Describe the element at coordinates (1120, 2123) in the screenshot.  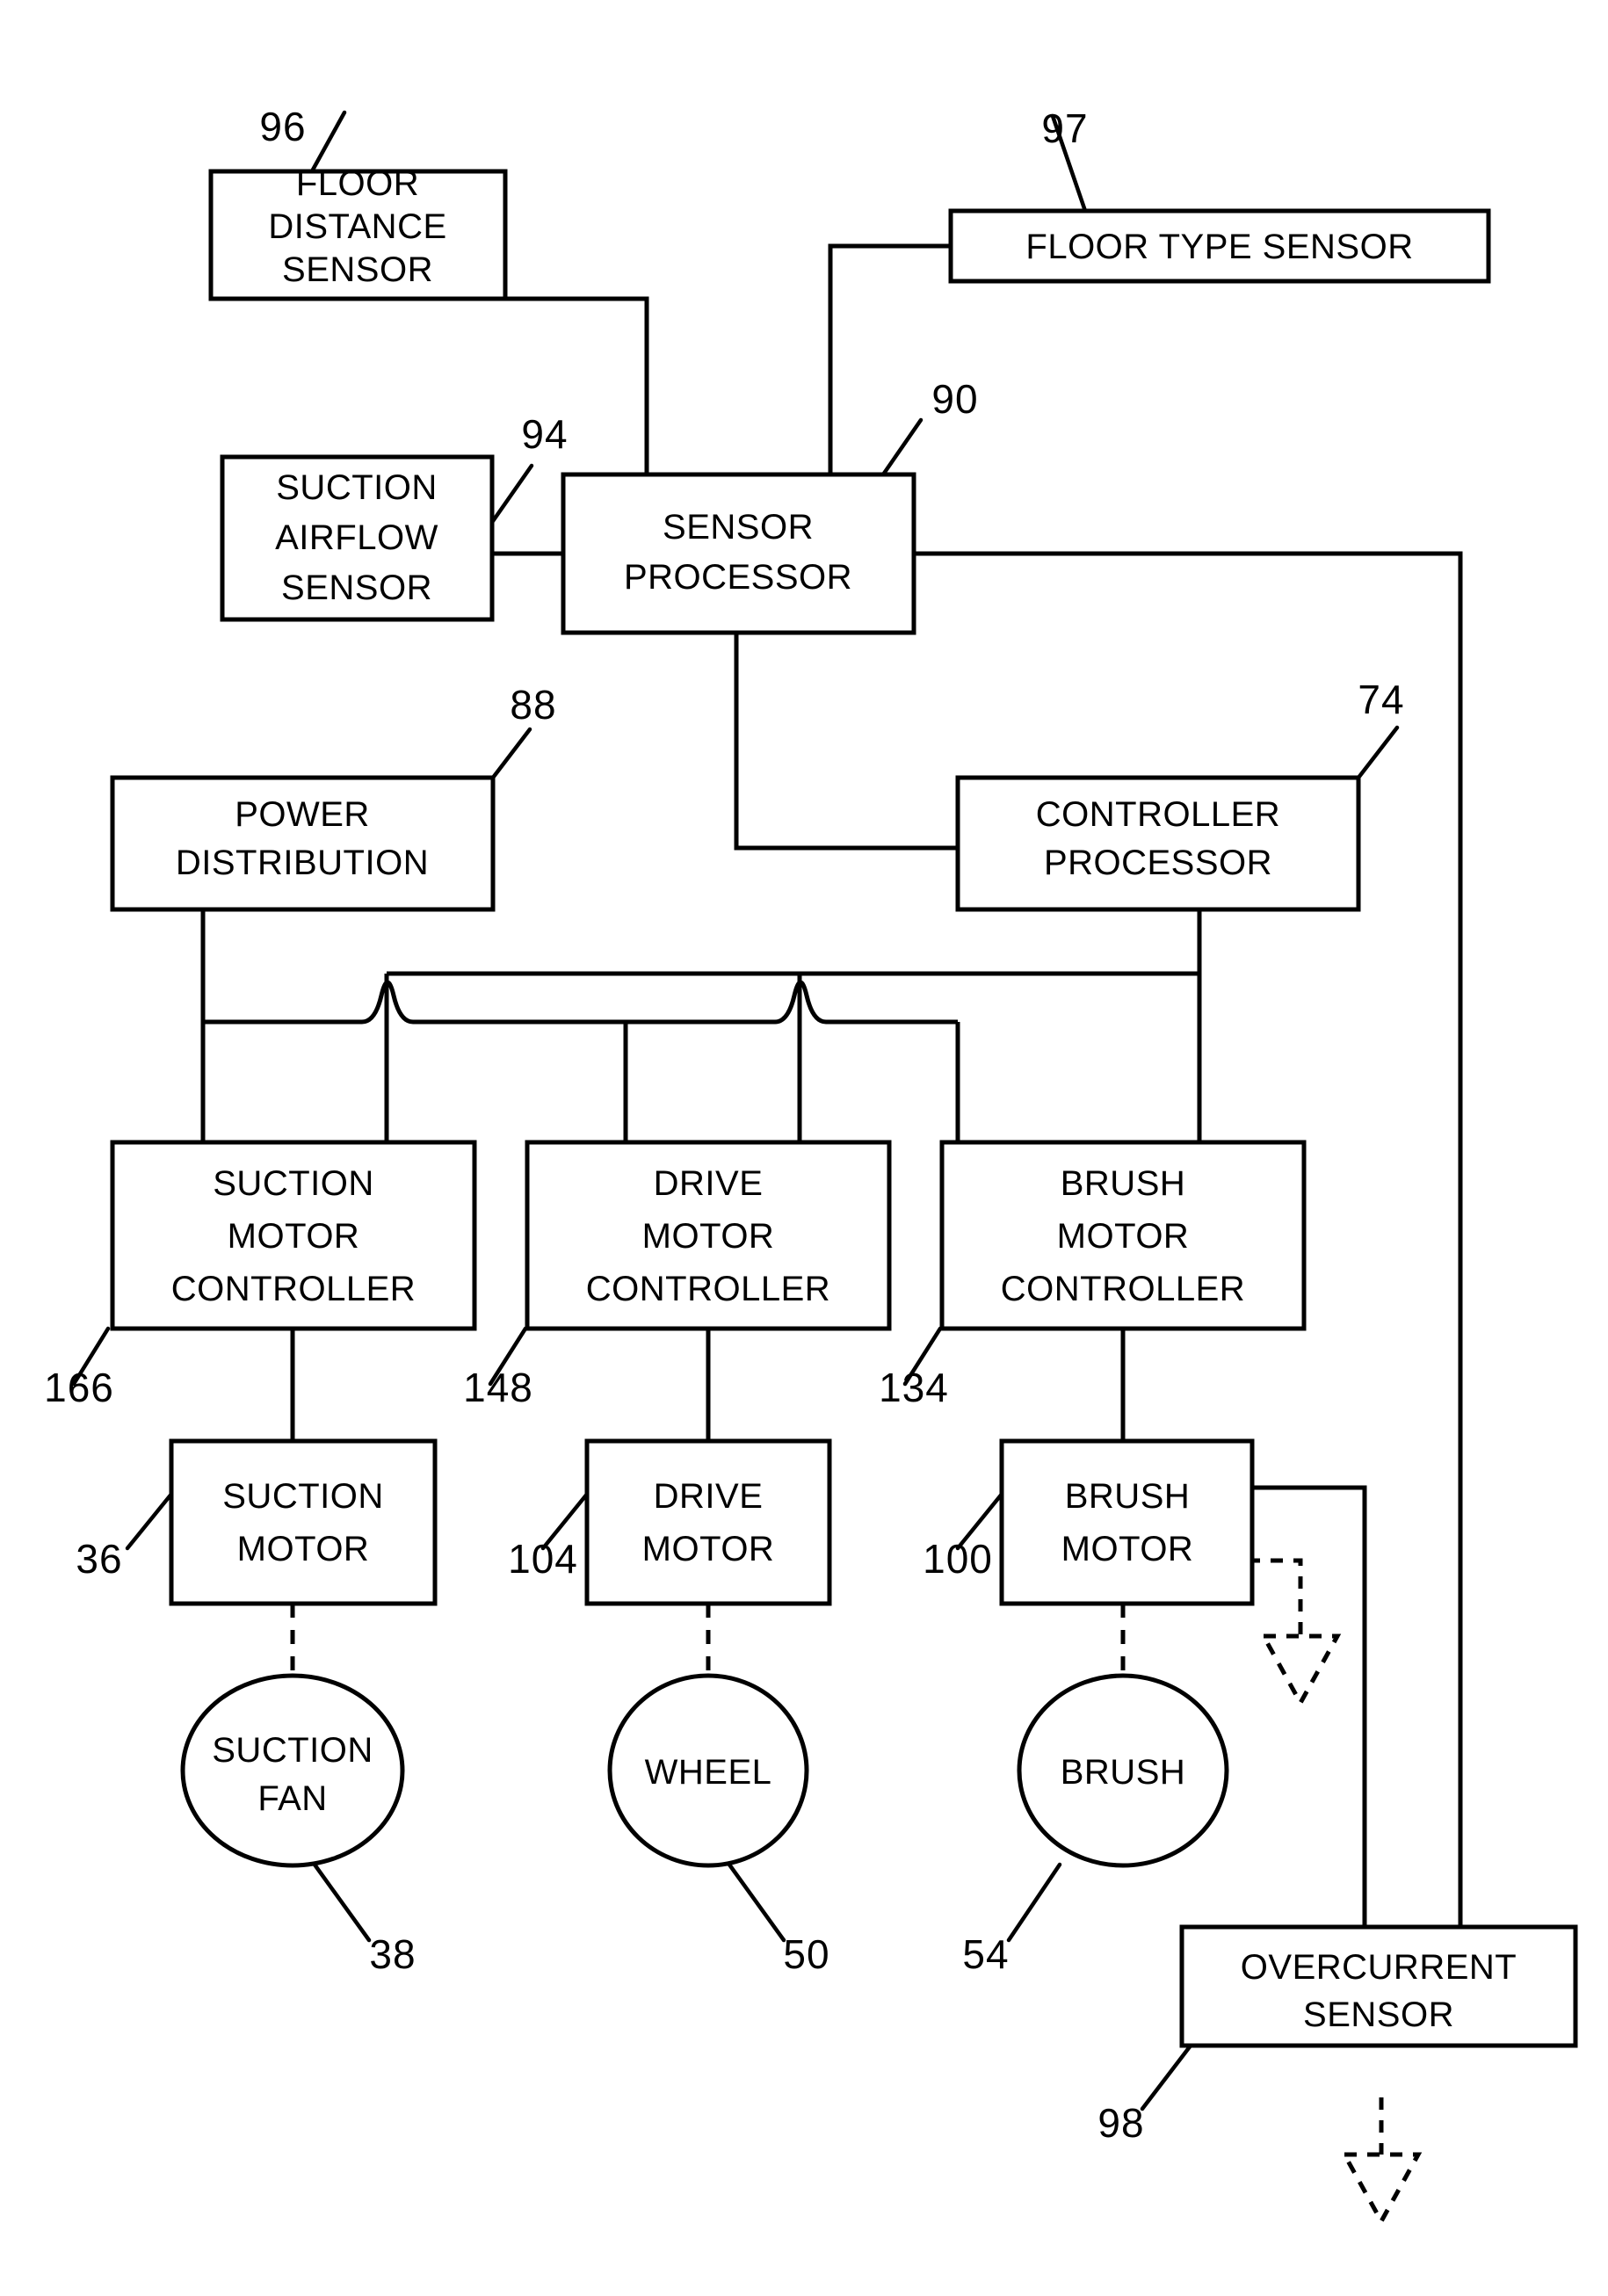
I see `ref-numeral-98: 98` at that location.